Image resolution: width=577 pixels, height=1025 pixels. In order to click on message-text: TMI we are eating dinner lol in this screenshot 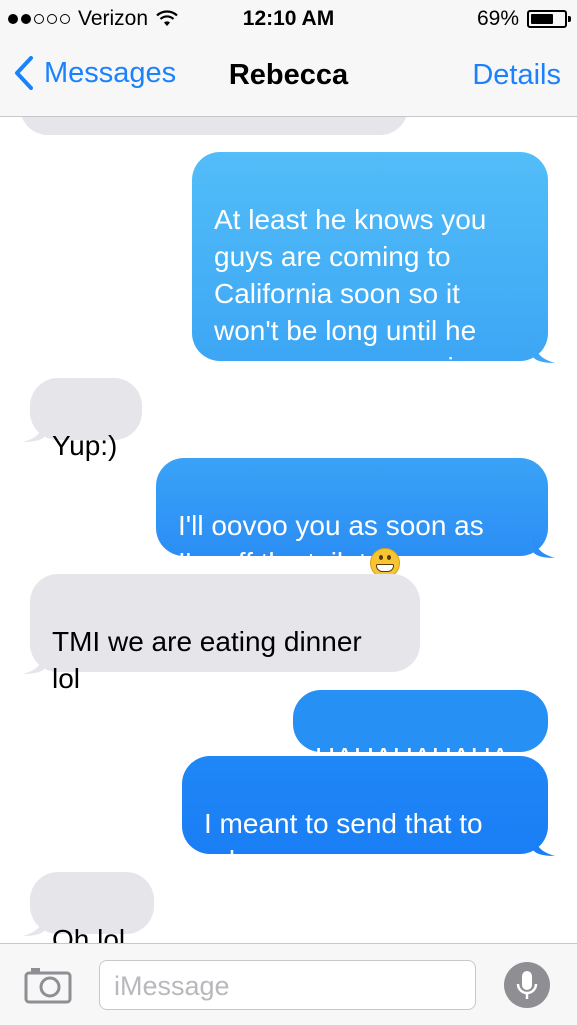, I will do `click(207, 660)`.